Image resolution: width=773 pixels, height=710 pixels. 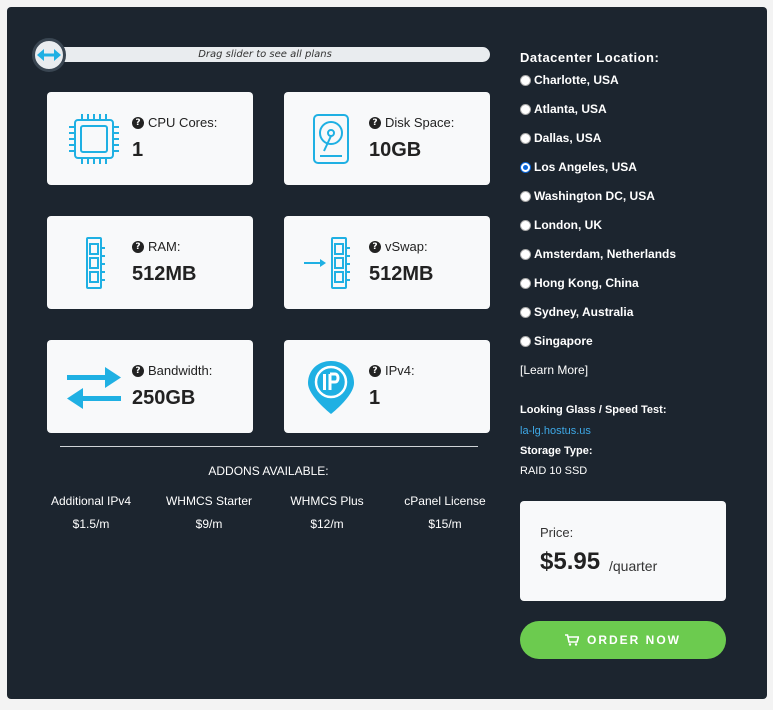 I want to click on plan-slider-handle, so click(x=49, y=55).